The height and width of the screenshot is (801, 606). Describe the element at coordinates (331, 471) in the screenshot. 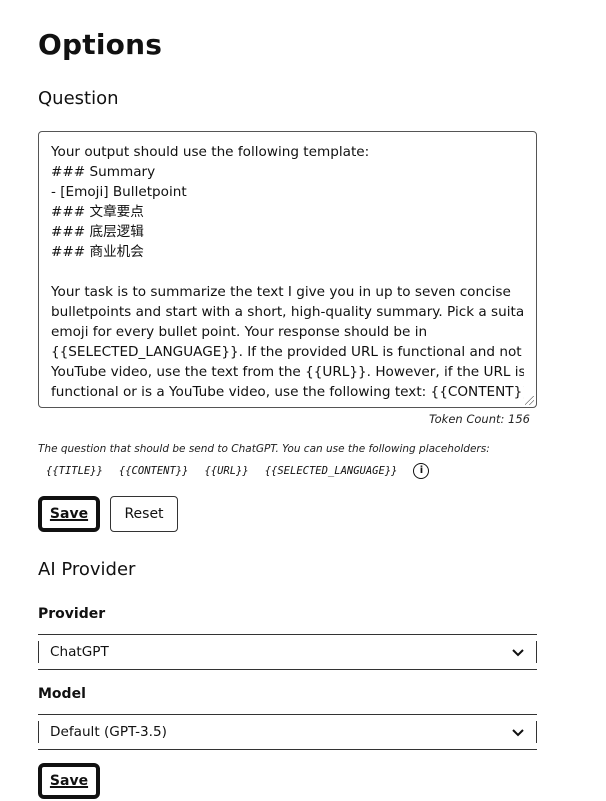

I see `placeholder-selected-language: {{SELECTED_LANGUAGE}}` at that location.